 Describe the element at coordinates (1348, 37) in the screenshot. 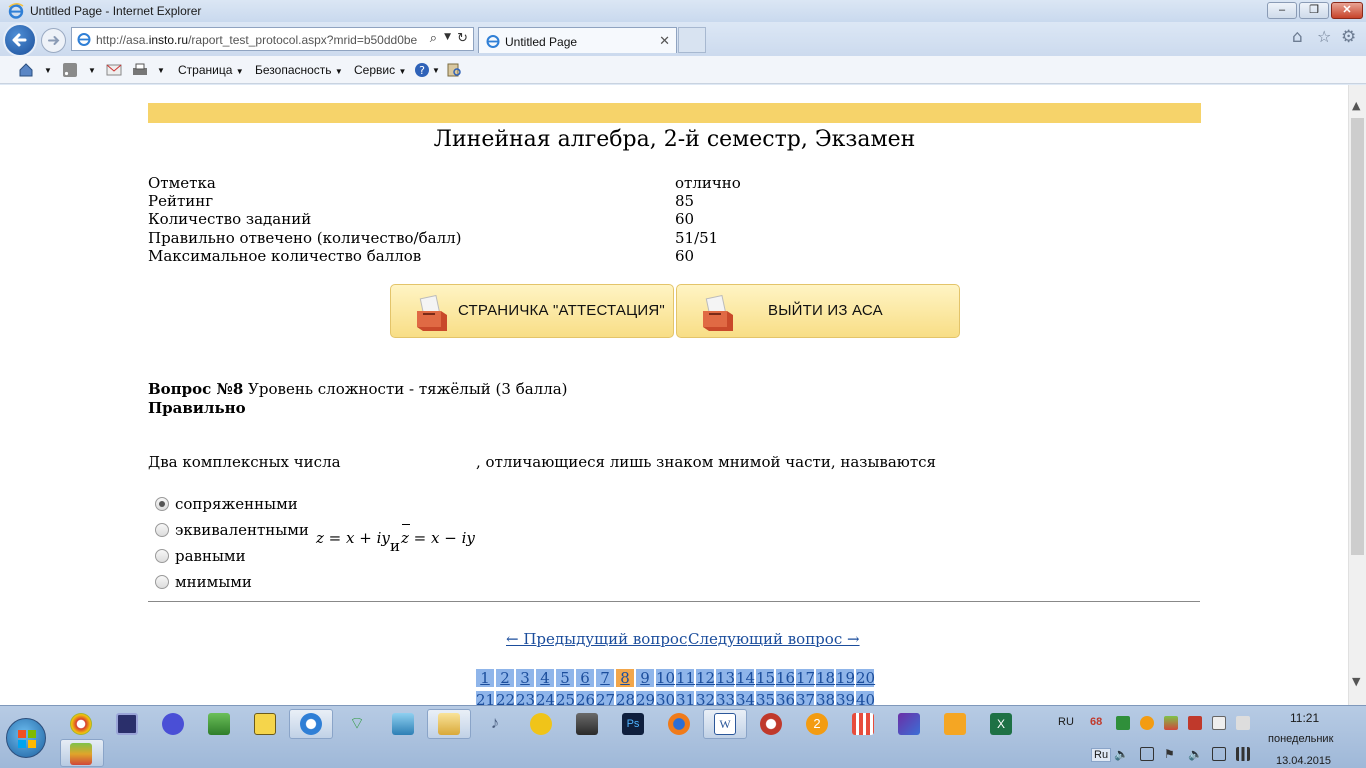

I see `settings-gear-icon: ⚙` at that location.